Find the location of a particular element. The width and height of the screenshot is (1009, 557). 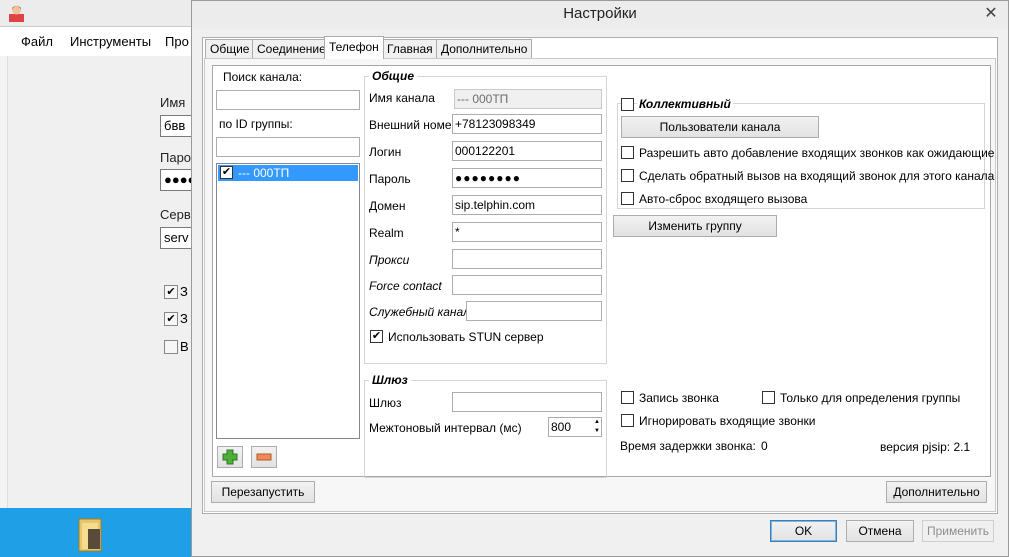

tab-additional: Дополнительно is located at coordinates (484, 48).